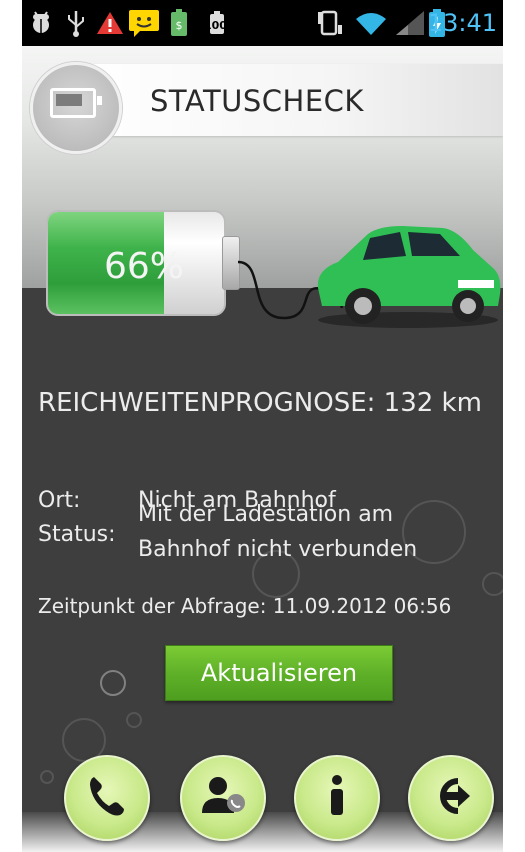  What do you see at coordinates (278, 549) in the screenshot?
I see `status-value-line2: Bahnhof nicht verbunden` at bounding box center [278, 549].